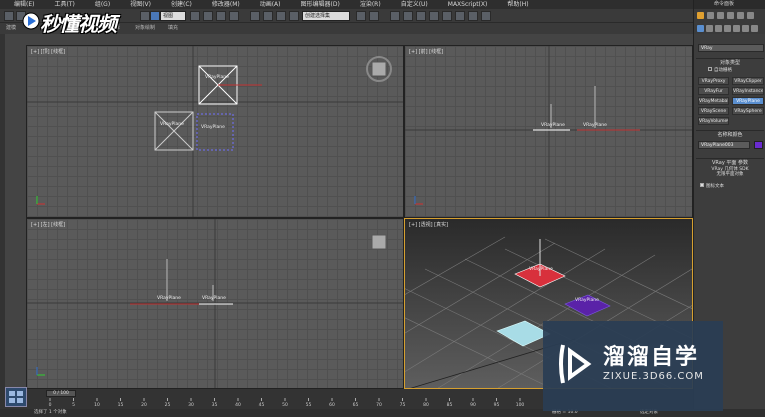 The image size is (765, 417). Describe the element at coordinates (50, 404) in the screenshot. I see `timeline-tick-label: 0` at that location.